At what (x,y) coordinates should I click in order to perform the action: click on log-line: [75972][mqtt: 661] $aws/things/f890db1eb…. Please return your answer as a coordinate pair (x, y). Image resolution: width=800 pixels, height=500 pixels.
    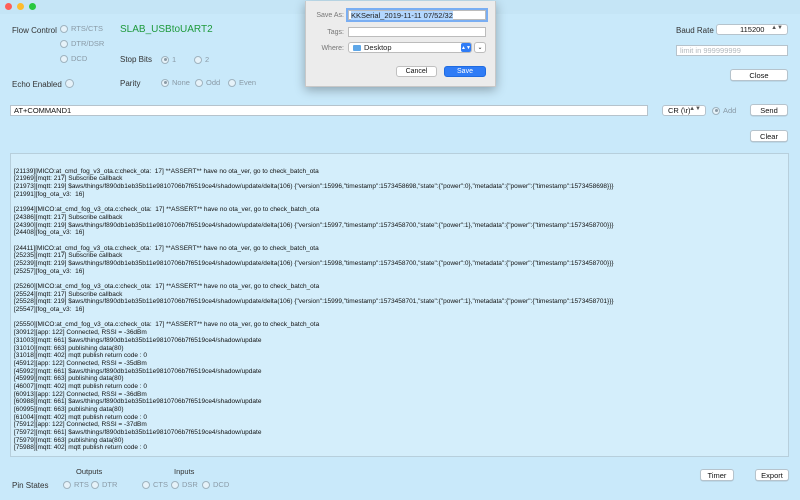
    Looking at the image, I should click on (138, 433).